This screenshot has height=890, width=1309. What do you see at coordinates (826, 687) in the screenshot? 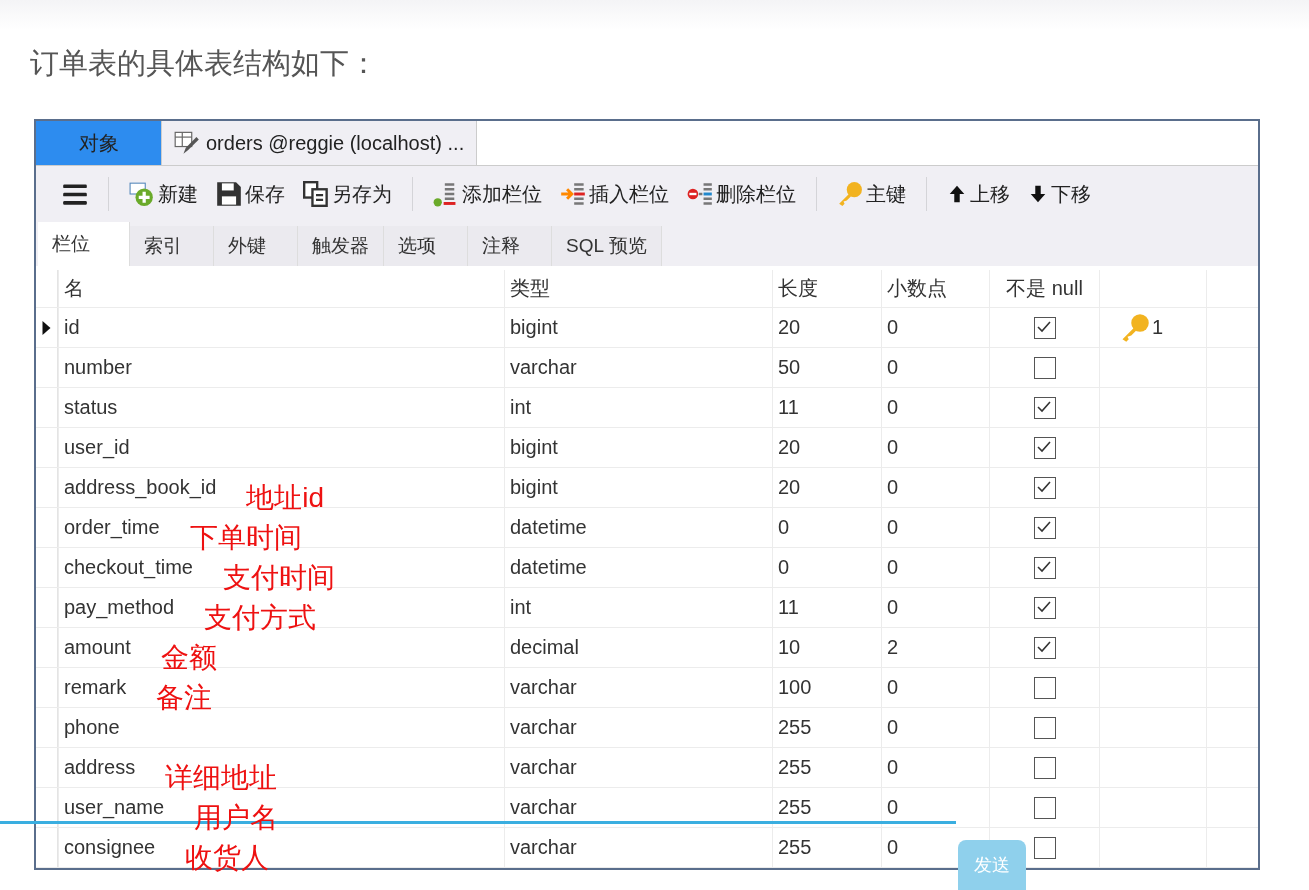
I see `table-cell: 100` at bounding box center [826, 687].